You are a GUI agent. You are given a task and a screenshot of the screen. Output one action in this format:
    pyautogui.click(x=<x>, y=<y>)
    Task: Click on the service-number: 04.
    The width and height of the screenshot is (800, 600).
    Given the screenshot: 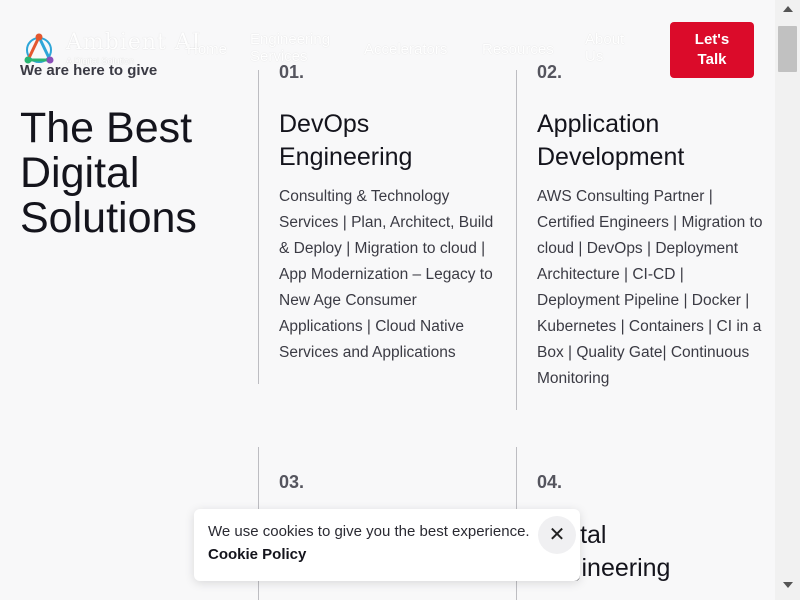 What is the action you would take?
    pyautogui.click(x=550, y=482)
    